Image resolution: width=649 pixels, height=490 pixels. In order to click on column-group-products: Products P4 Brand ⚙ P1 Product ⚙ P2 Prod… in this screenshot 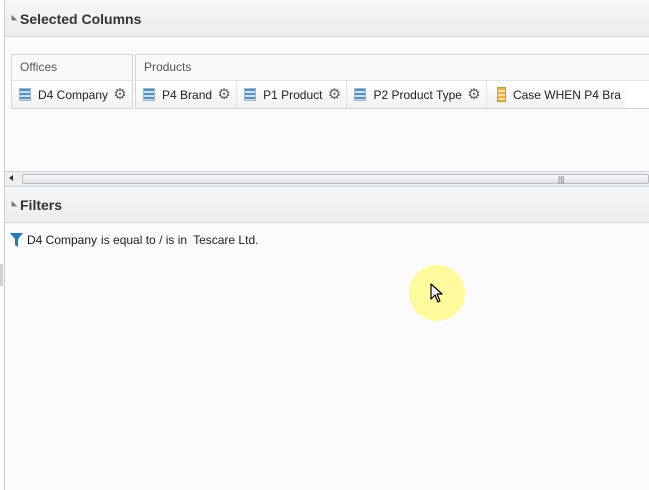, I will do `click(392, 81)`.